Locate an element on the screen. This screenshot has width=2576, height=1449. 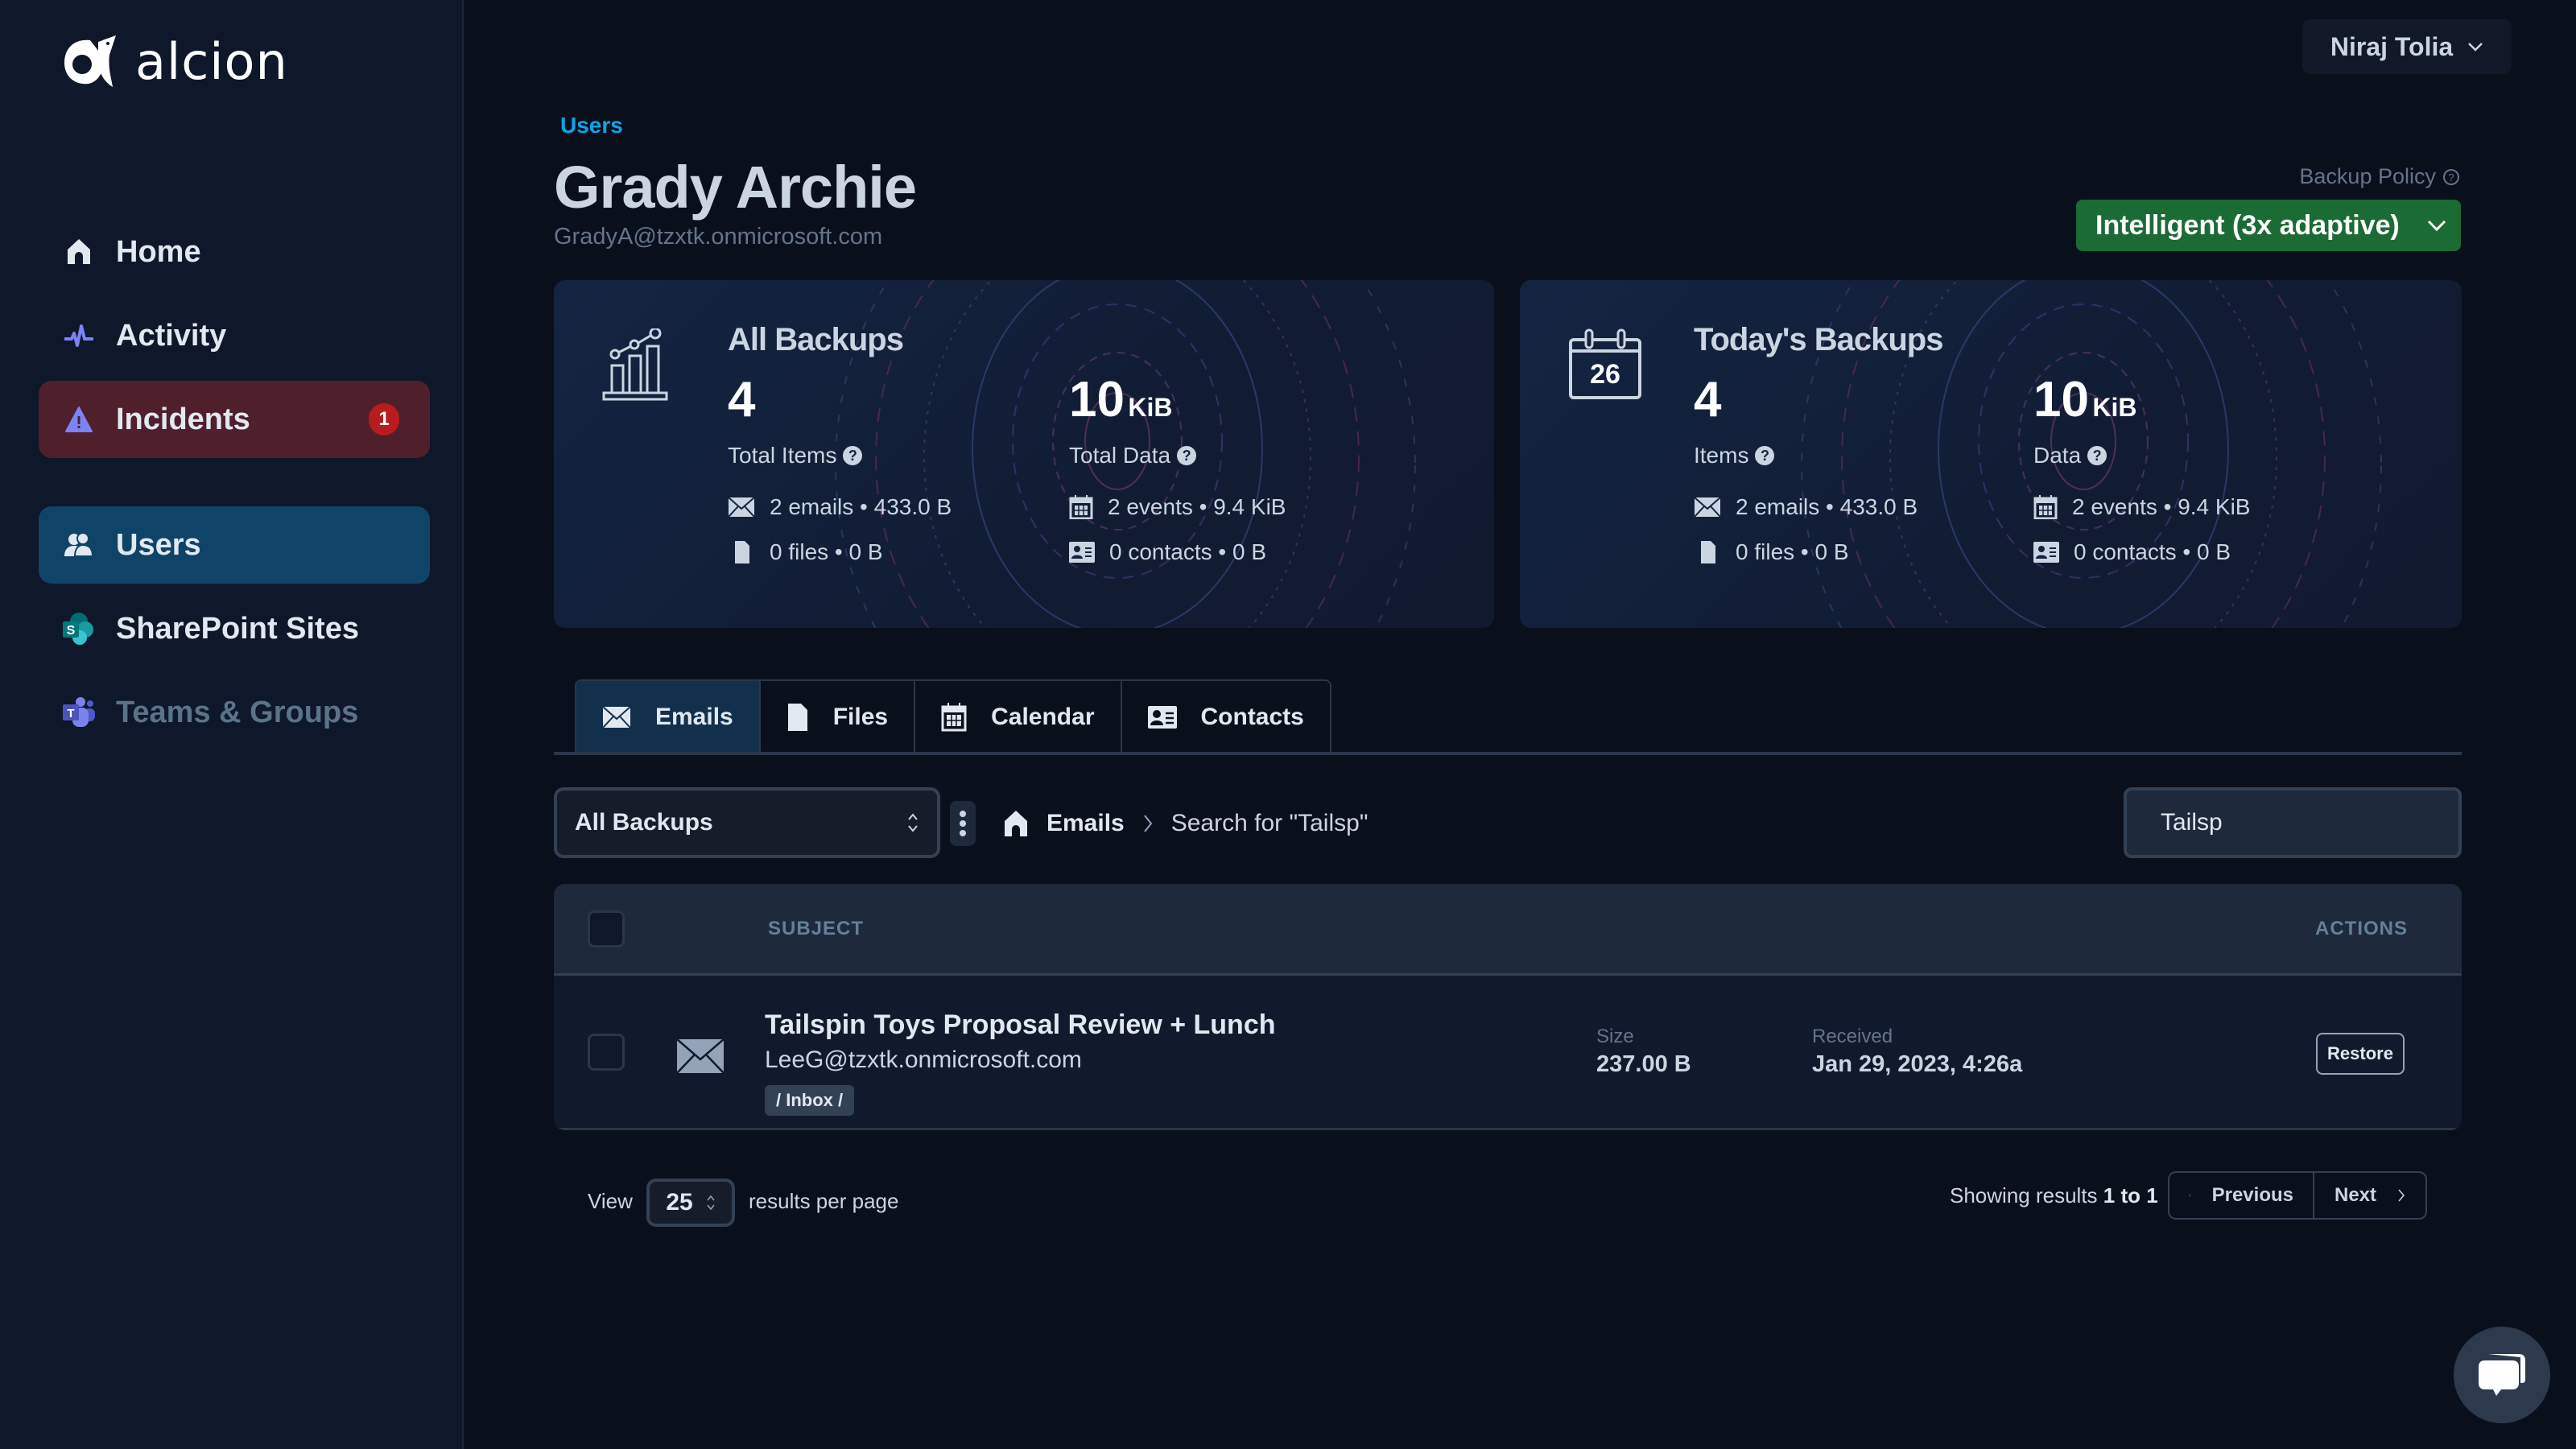
sidebar-item-label: Activity is located at coordinates (171, 335).